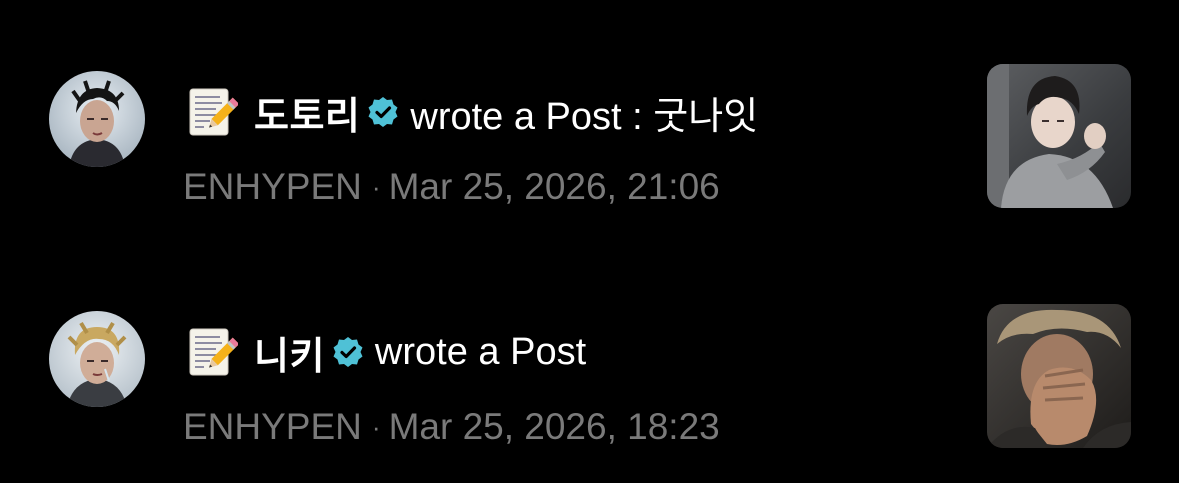  Describe the element at coordinates (554, 186) in the screenshot. I see `timestamp: Mar 25, 2026, 21:06` at that location.